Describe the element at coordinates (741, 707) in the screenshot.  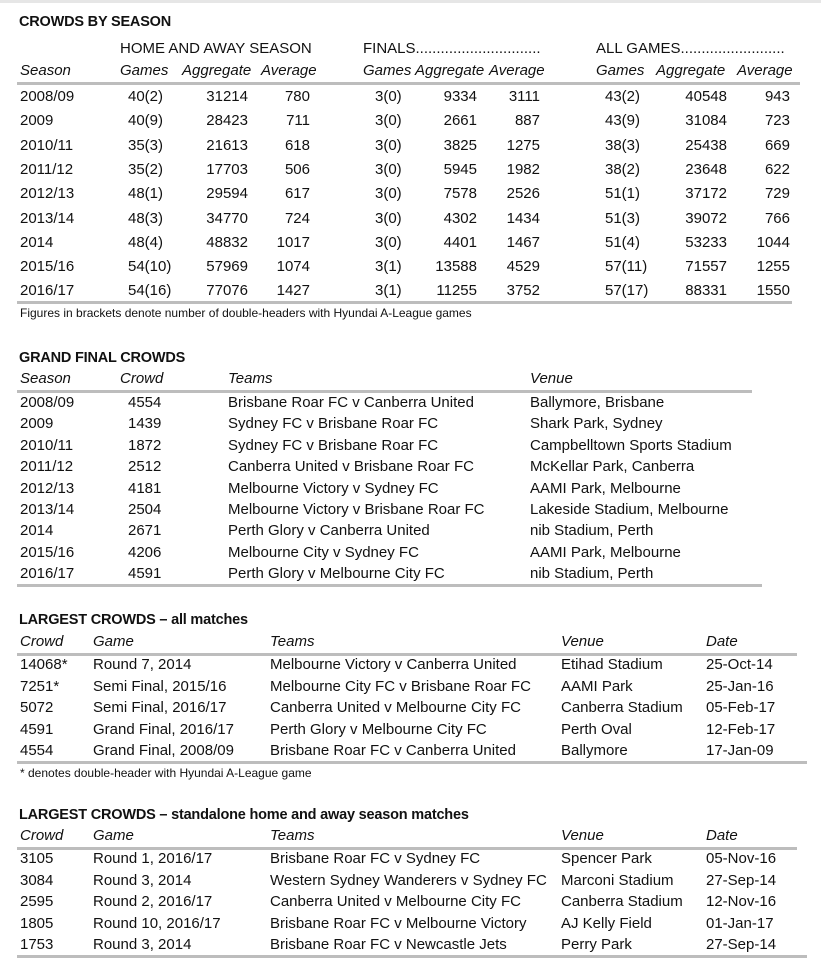
I see `cell-date: 05-Feb-17` at that location.